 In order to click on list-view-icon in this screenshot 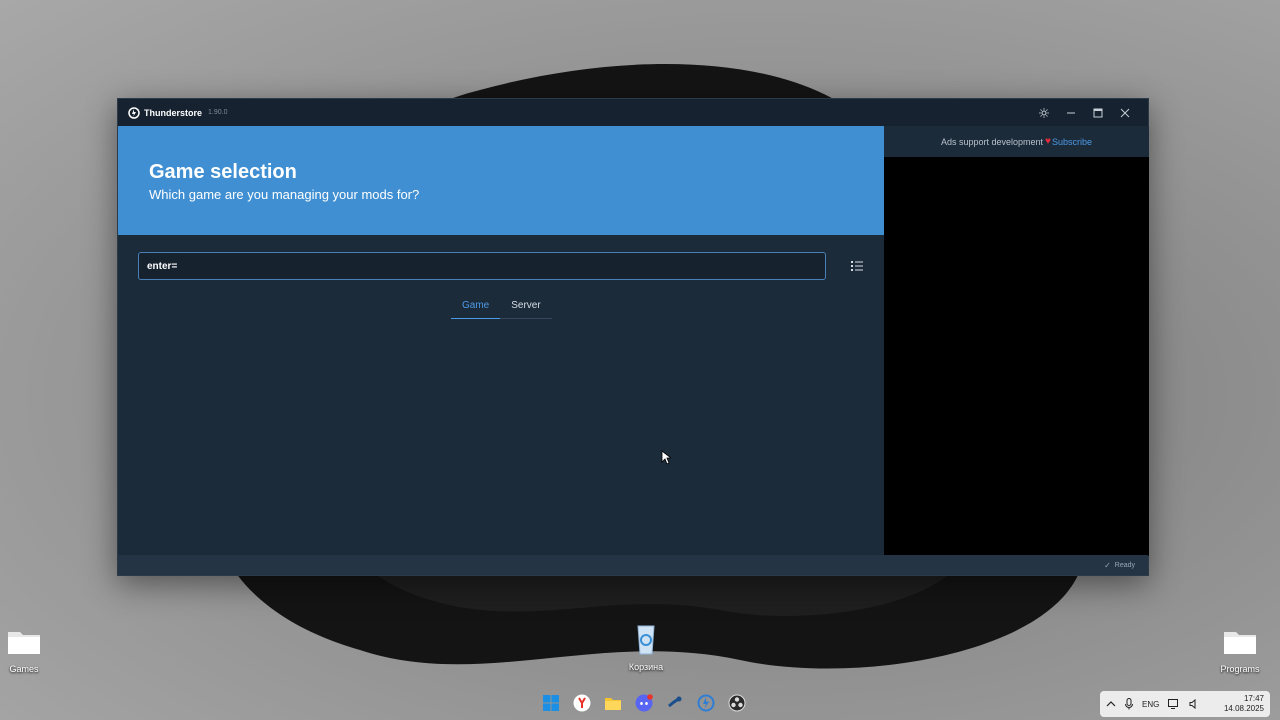, I will do `click(857, 266)`.